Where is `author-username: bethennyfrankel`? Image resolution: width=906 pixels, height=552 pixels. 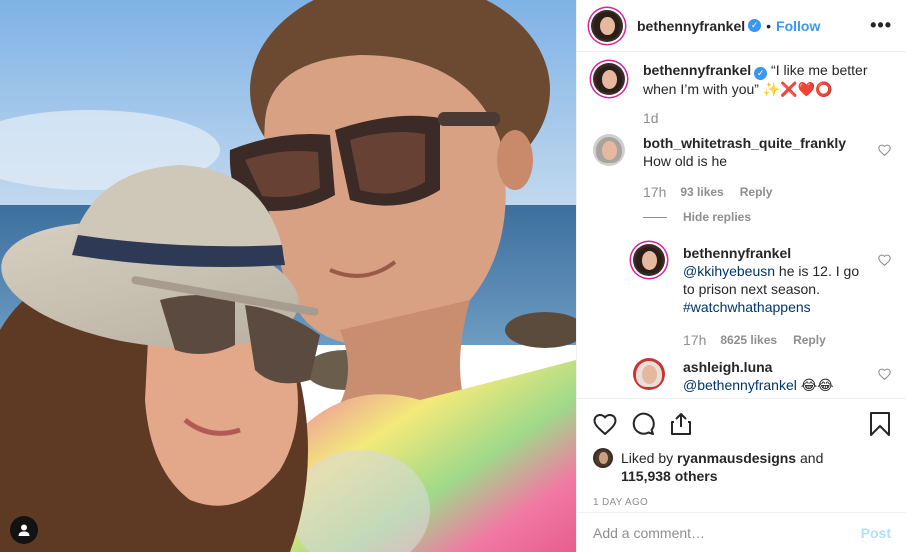 author-username: bethennyfrankel is located at coordinates (691, 26).